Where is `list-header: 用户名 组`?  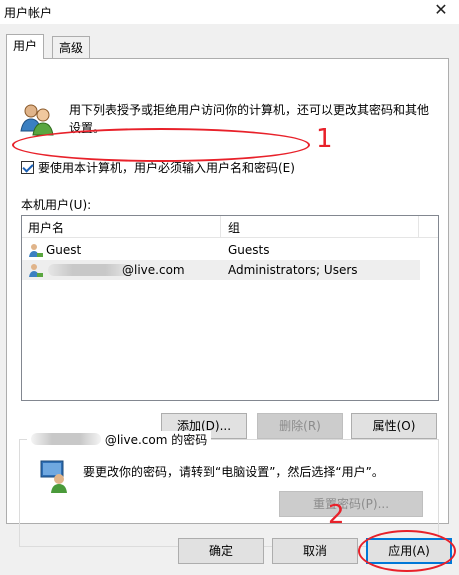 list-header: 用户名 组 is located at coordinates (230, 227).